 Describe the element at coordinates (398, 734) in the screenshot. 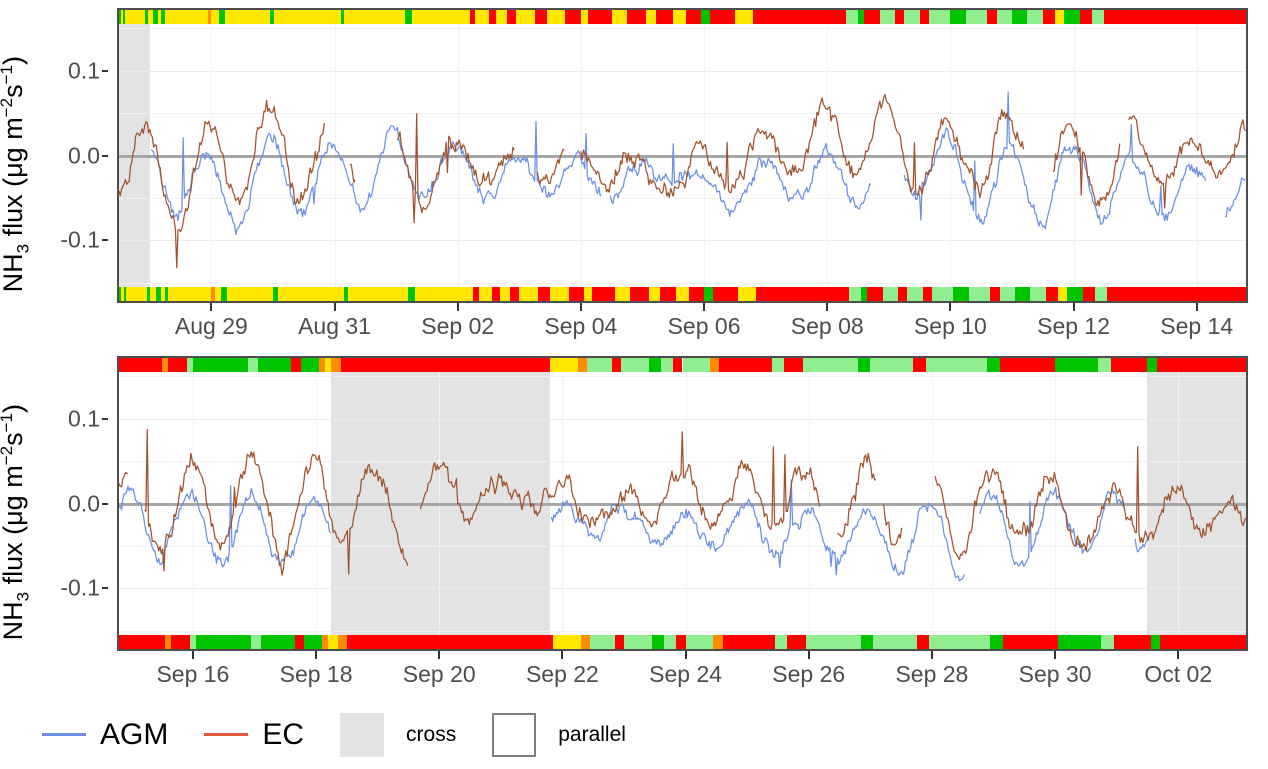

I see `legend-item-cross: cross` at that location.